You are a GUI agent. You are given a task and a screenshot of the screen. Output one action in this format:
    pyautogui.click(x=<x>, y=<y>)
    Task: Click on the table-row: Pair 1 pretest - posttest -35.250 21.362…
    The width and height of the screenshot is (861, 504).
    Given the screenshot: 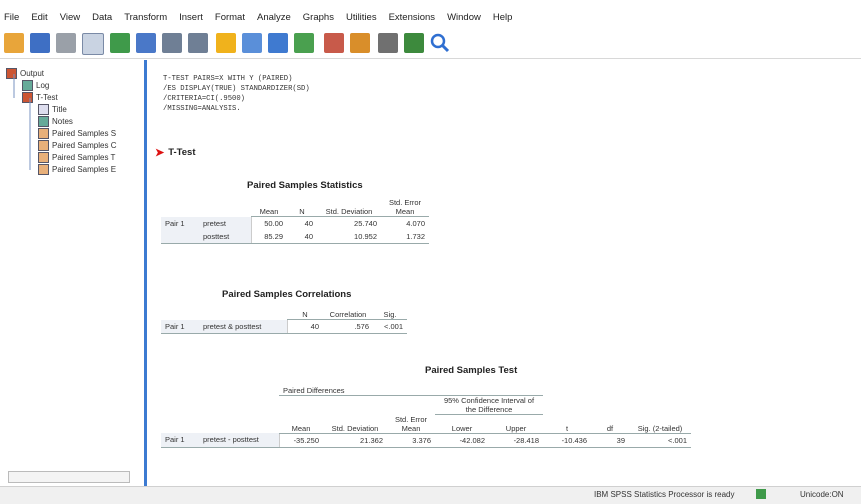 What is the action you would take?
    pyautogui.click(x=426, y=440)
    